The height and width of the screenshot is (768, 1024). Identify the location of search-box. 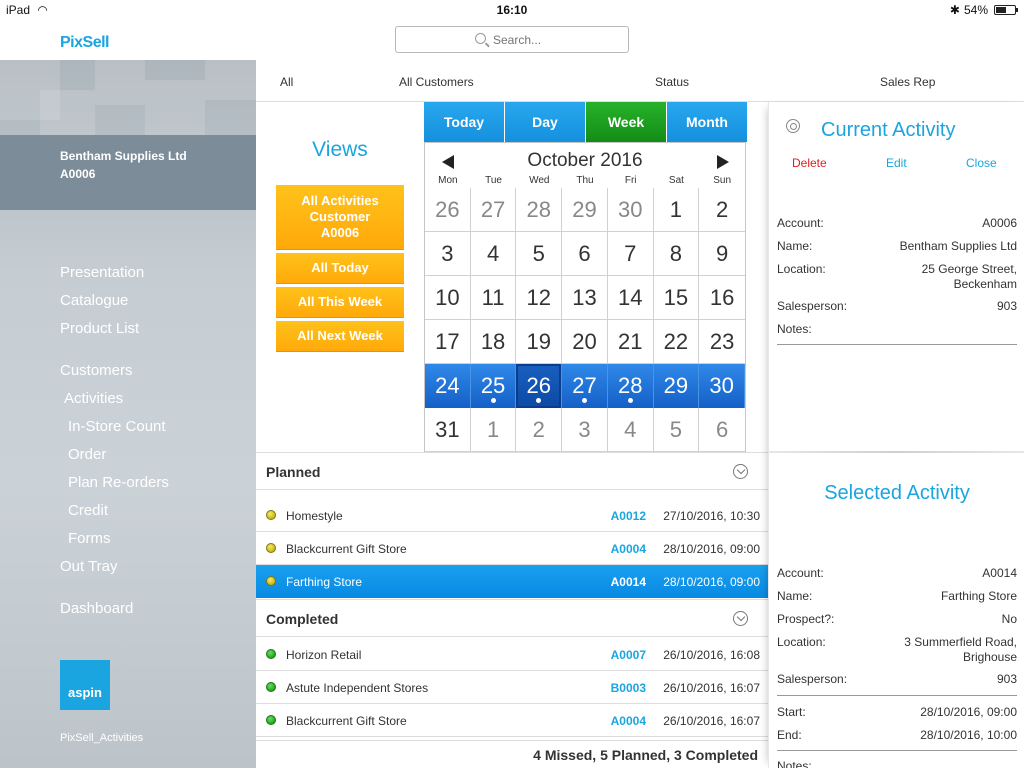
(512, 39).